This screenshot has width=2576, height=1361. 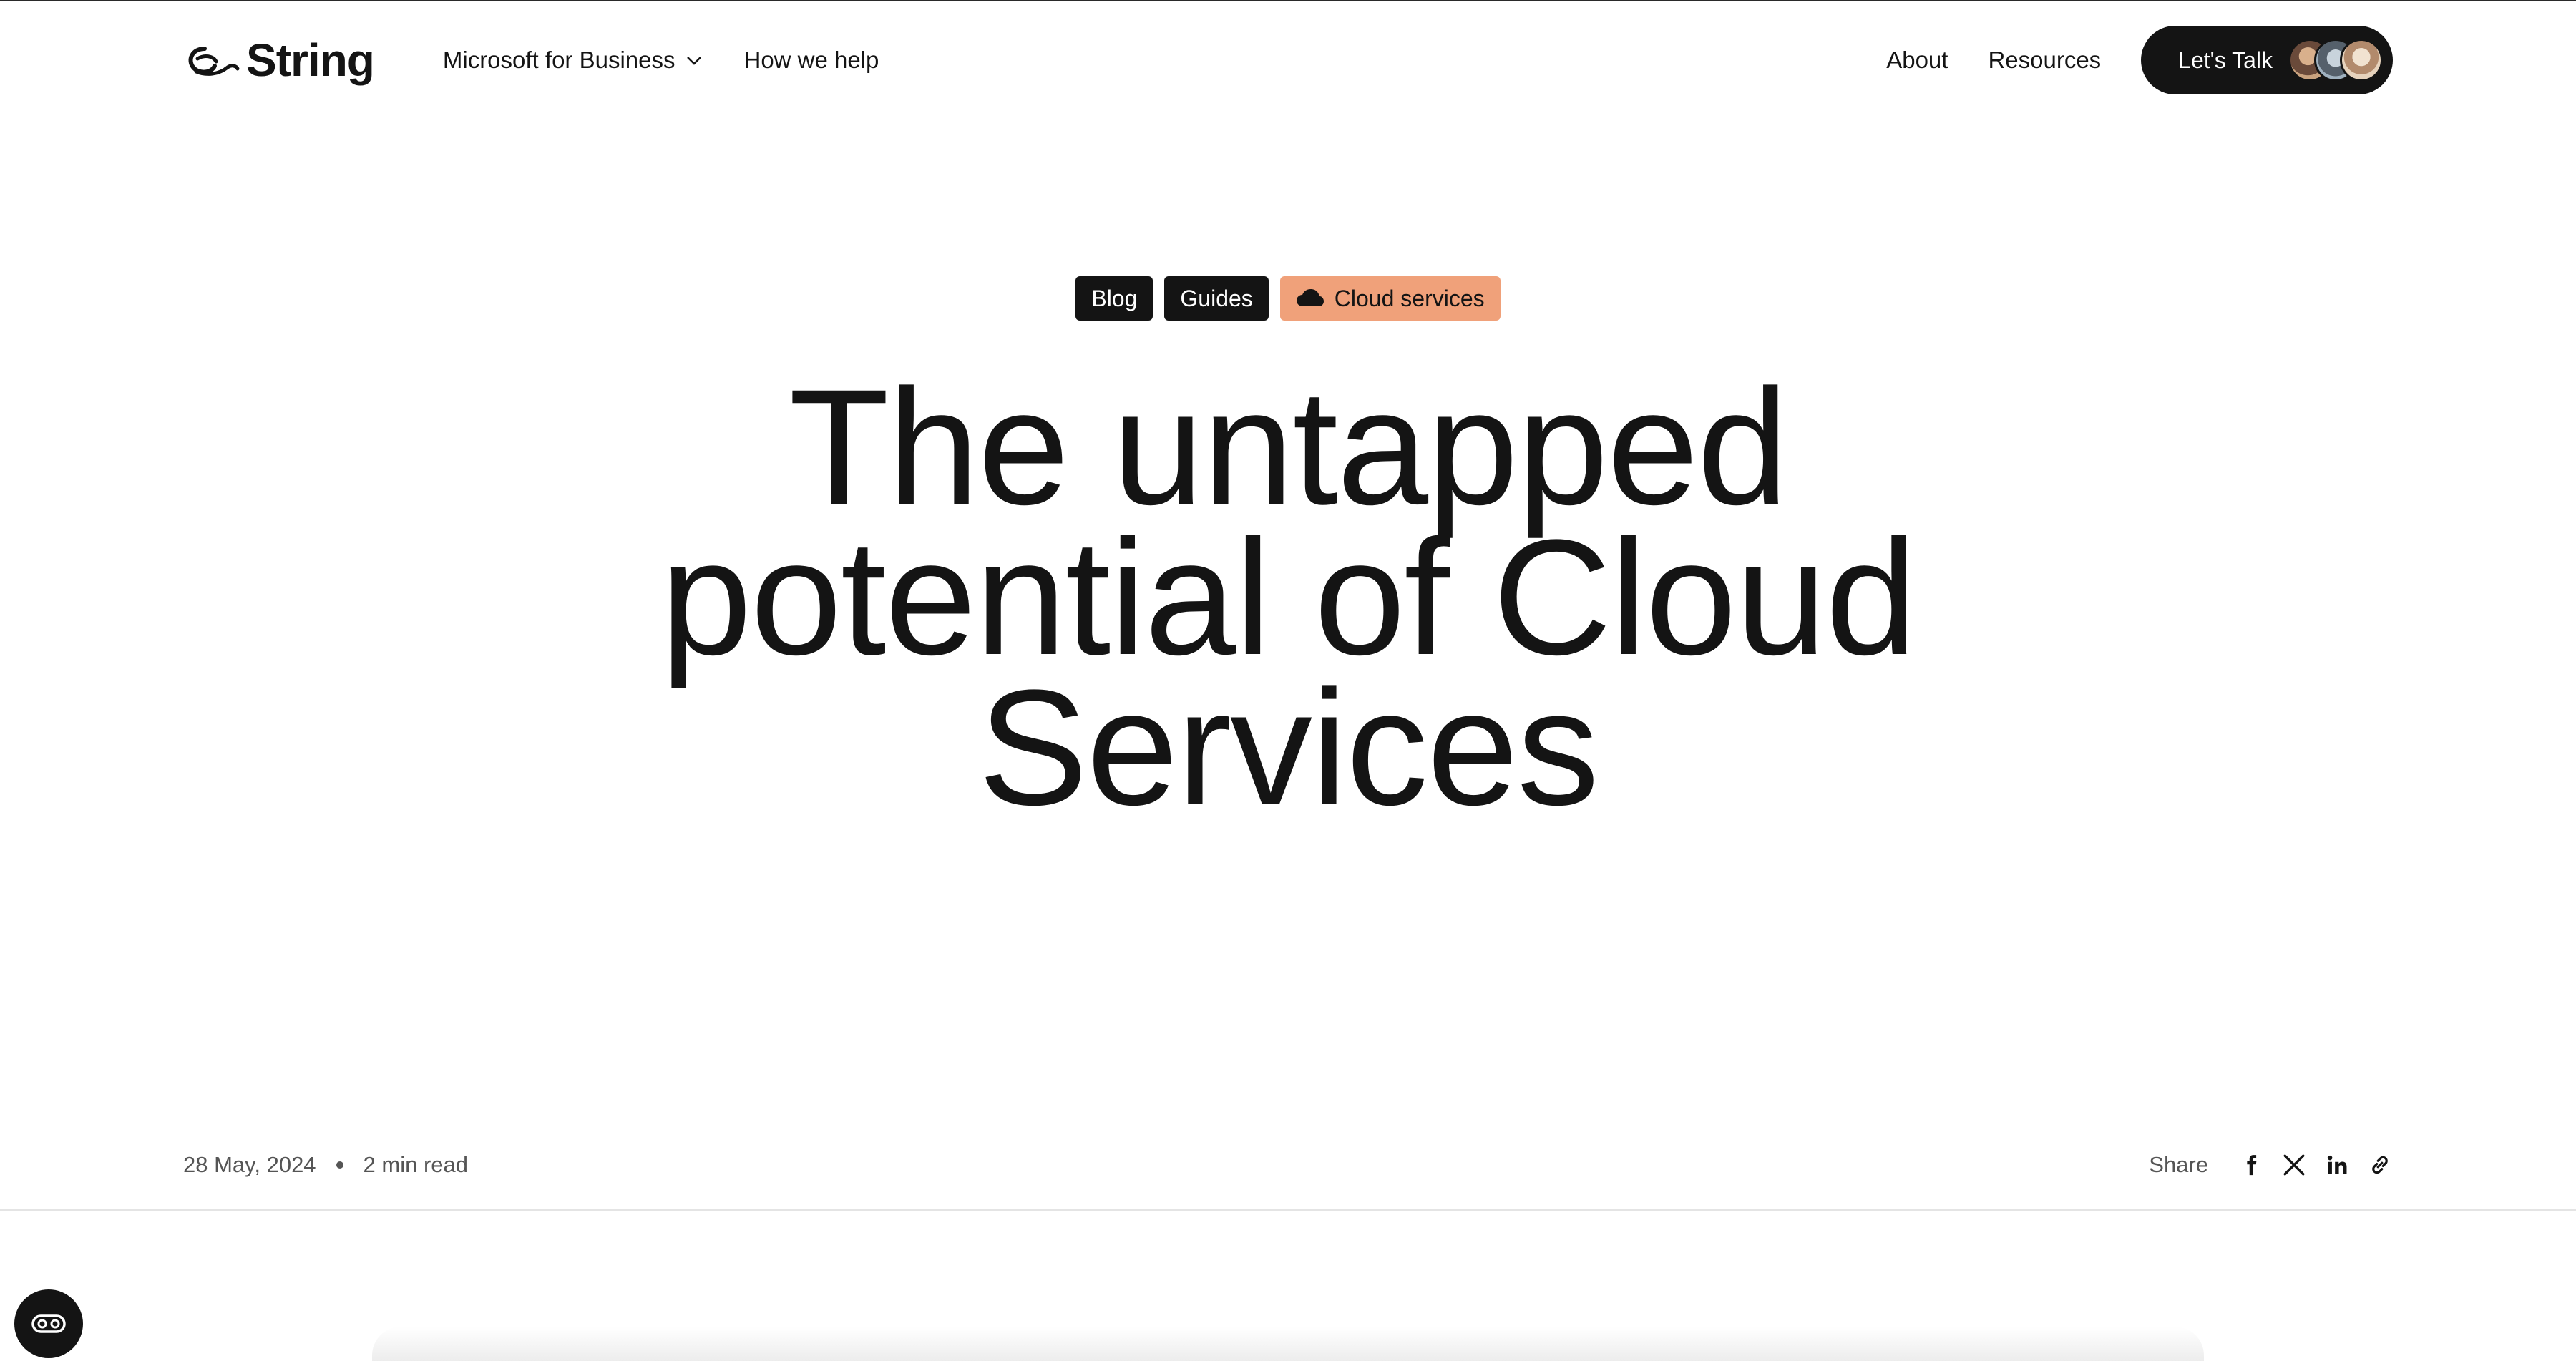 I want to click on linkedin-icon, so click(x=2337, y=1165).